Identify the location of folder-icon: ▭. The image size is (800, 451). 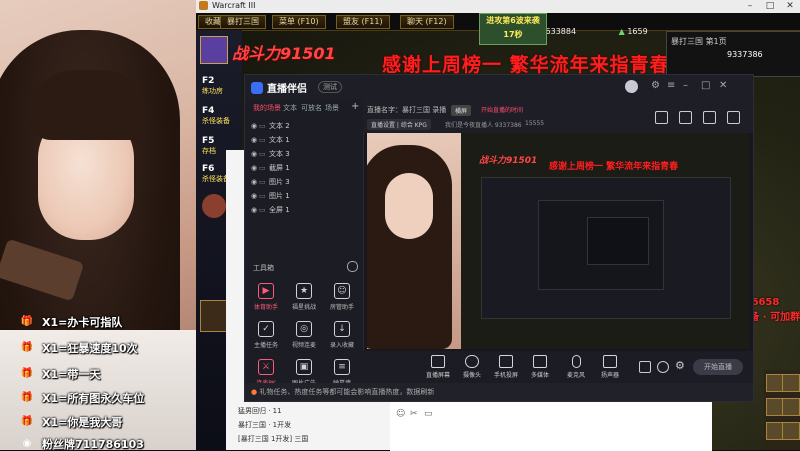
(428, 414).